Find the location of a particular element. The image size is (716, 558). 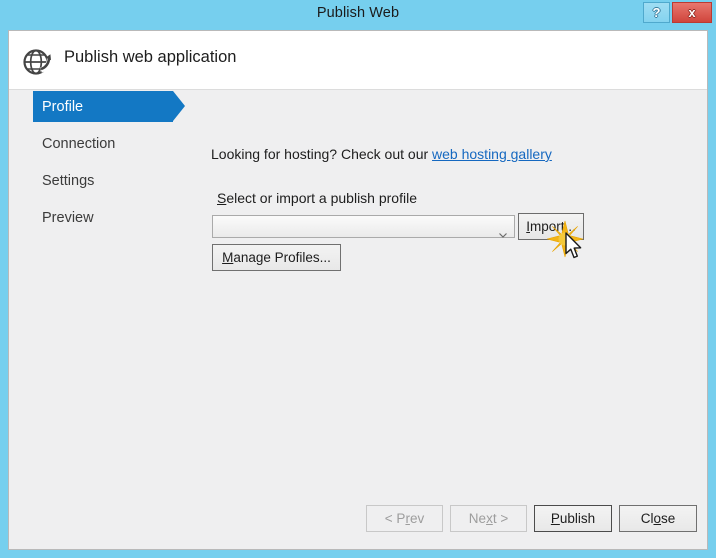

profile-combo-label-rest: elect or import a publish profile is located at coordinates (321, 198).